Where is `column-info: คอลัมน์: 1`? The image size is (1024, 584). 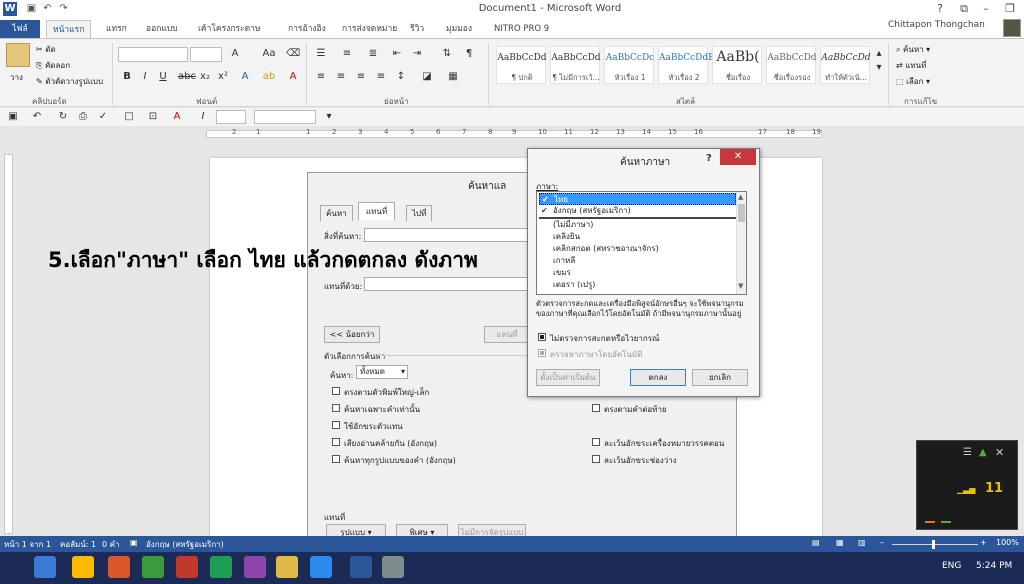
column-info: คอลัมน์: 1 is located at coordinates (78, 544).